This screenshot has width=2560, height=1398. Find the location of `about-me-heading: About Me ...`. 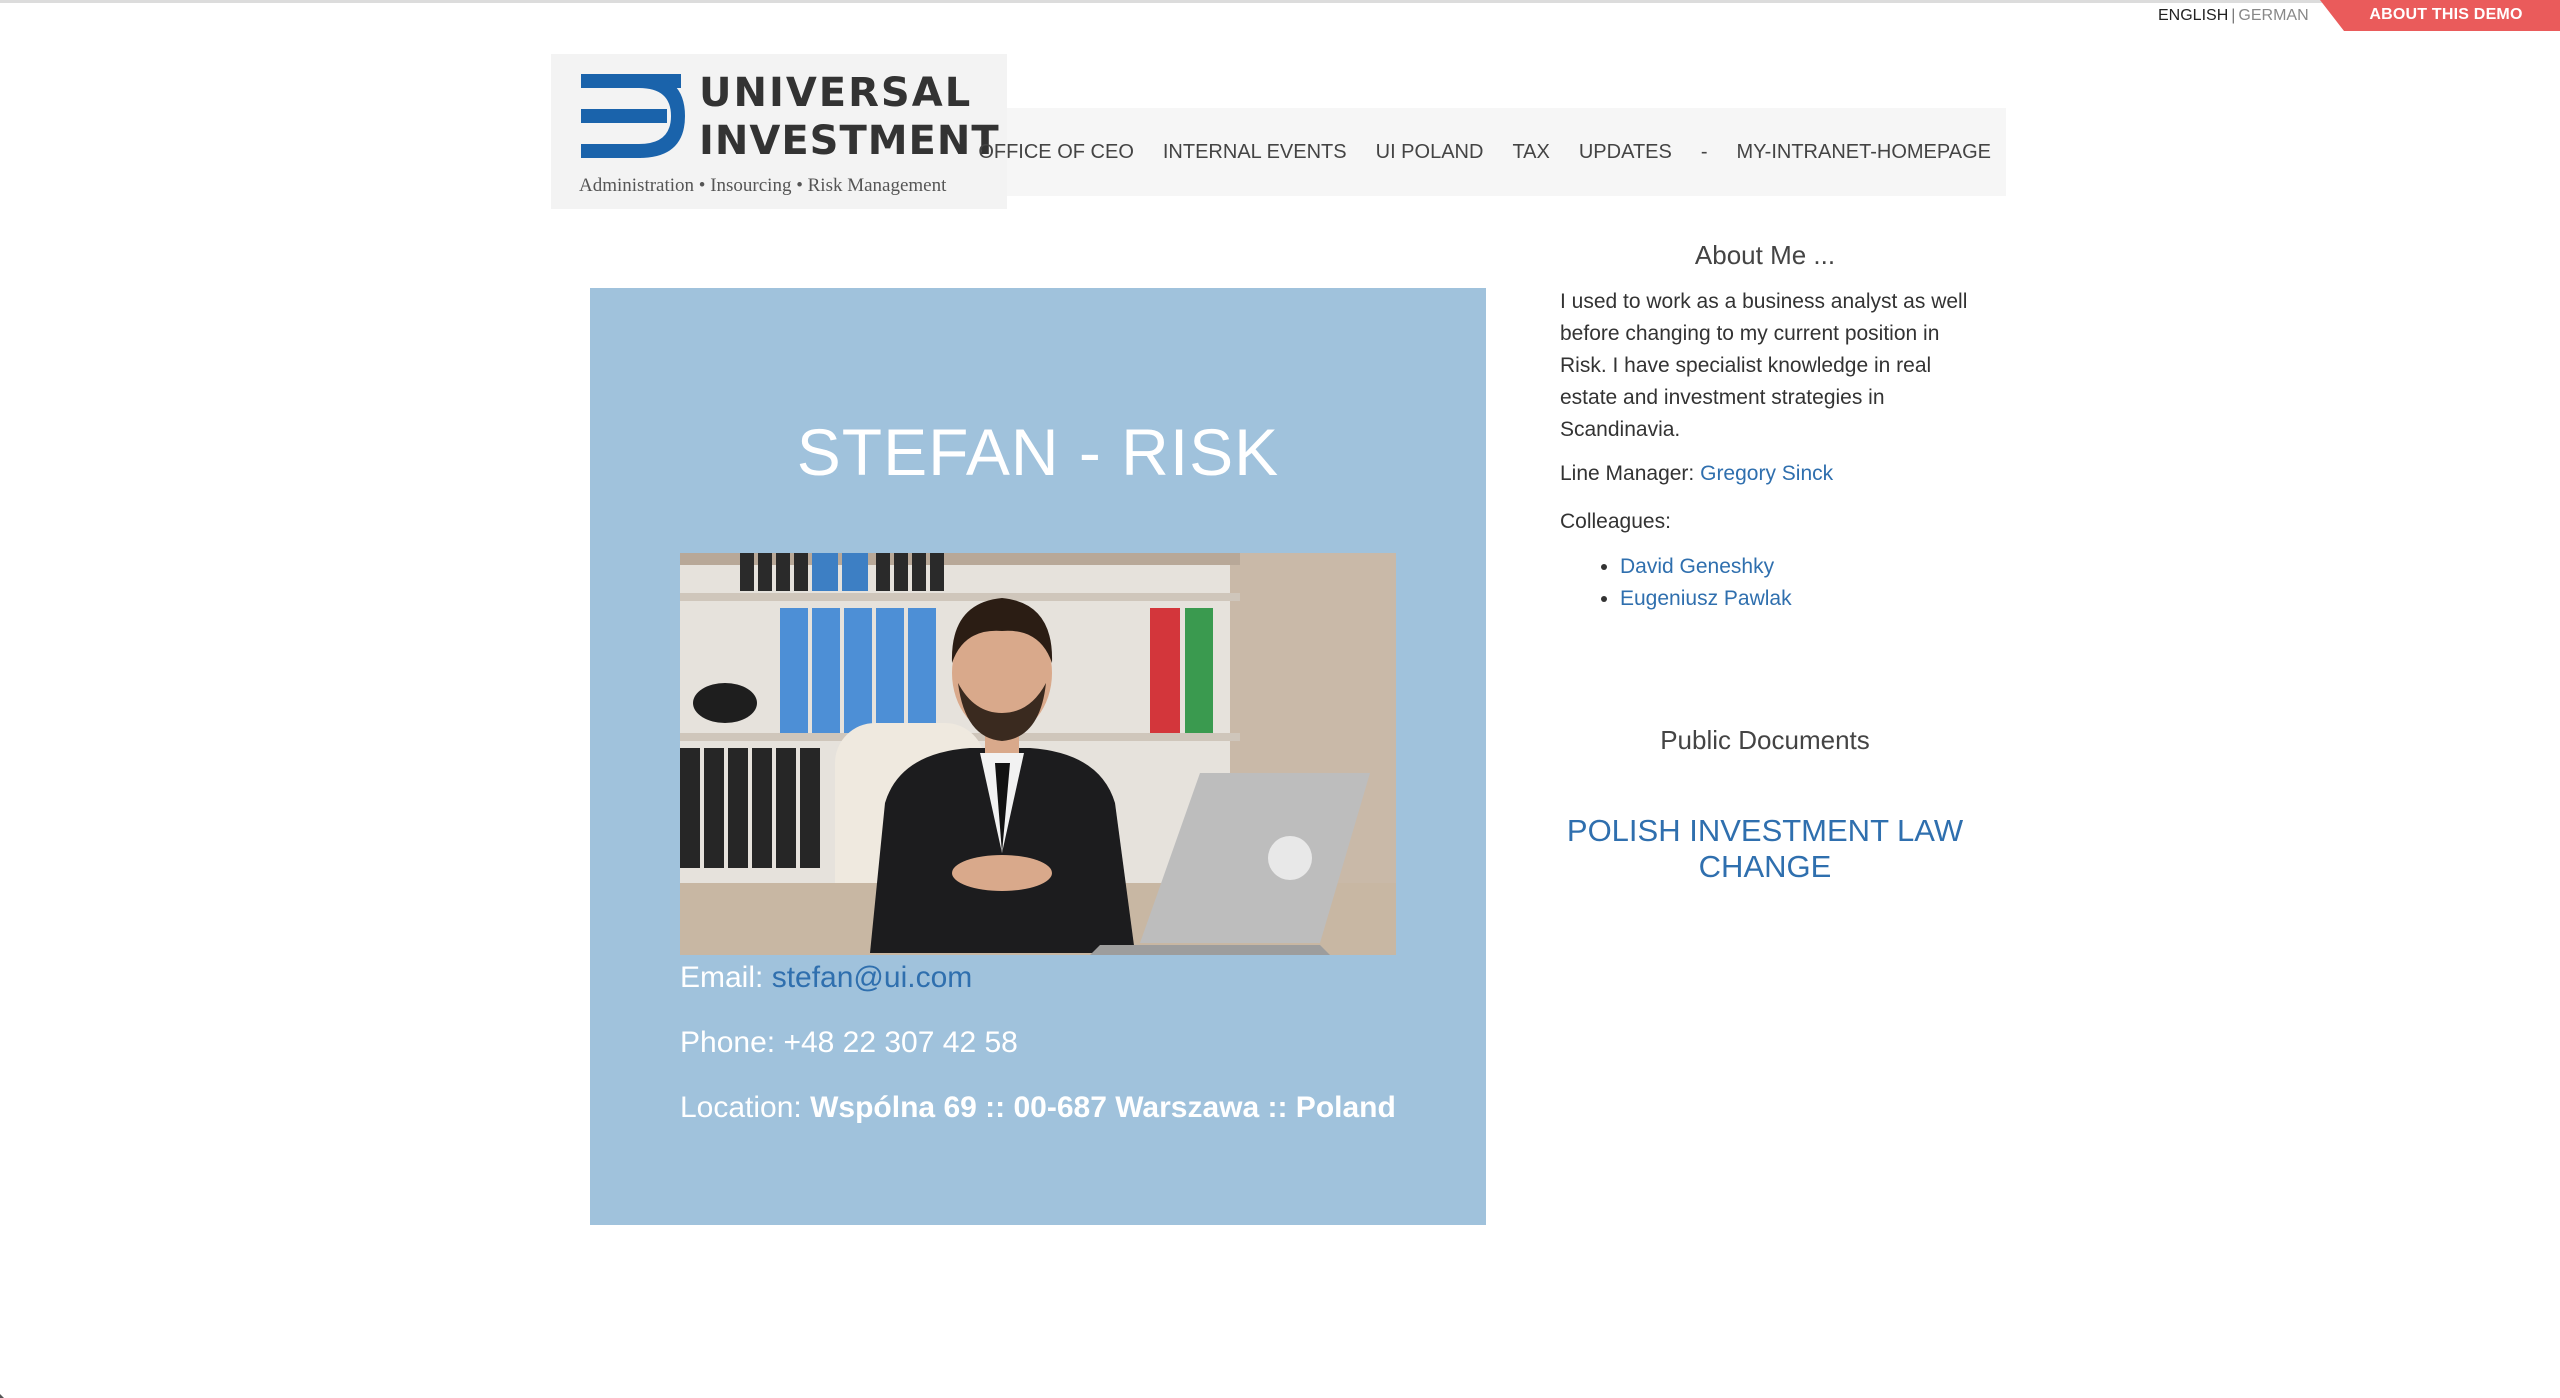

about-me-heading: About Me ... is located at coordinates (1765, 255).